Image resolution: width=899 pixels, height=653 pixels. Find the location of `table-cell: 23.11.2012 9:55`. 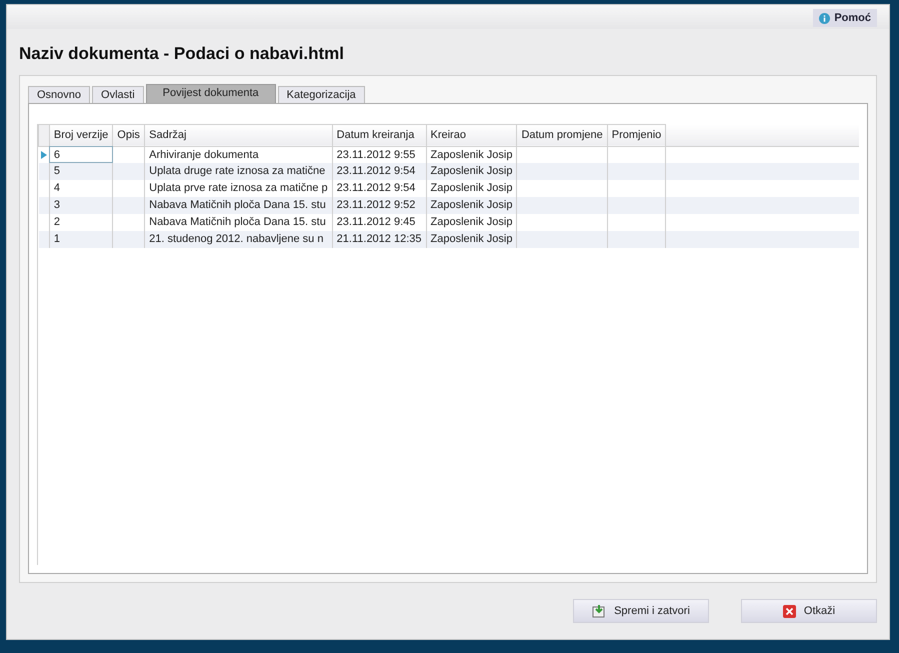

table-cell: 23.11.2012 9:55 is located at coordinates (376, 154).